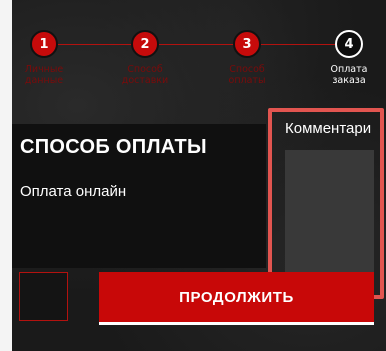  I want to click on step-1-label: Личные данные, so click(44, 75).